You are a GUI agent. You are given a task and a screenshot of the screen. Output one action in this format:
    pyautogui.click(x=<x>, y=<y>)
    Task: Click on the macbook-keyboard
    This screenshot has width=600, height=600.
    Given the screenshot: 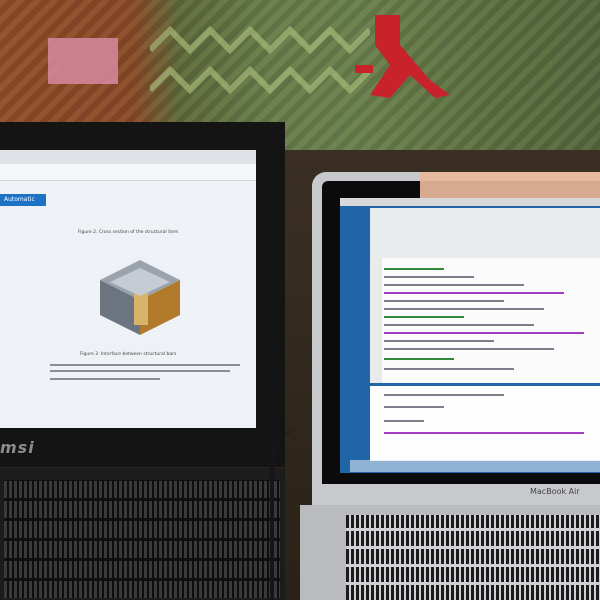 What is the action you would take?
    pyautogui.click(x=473, y=557)
    